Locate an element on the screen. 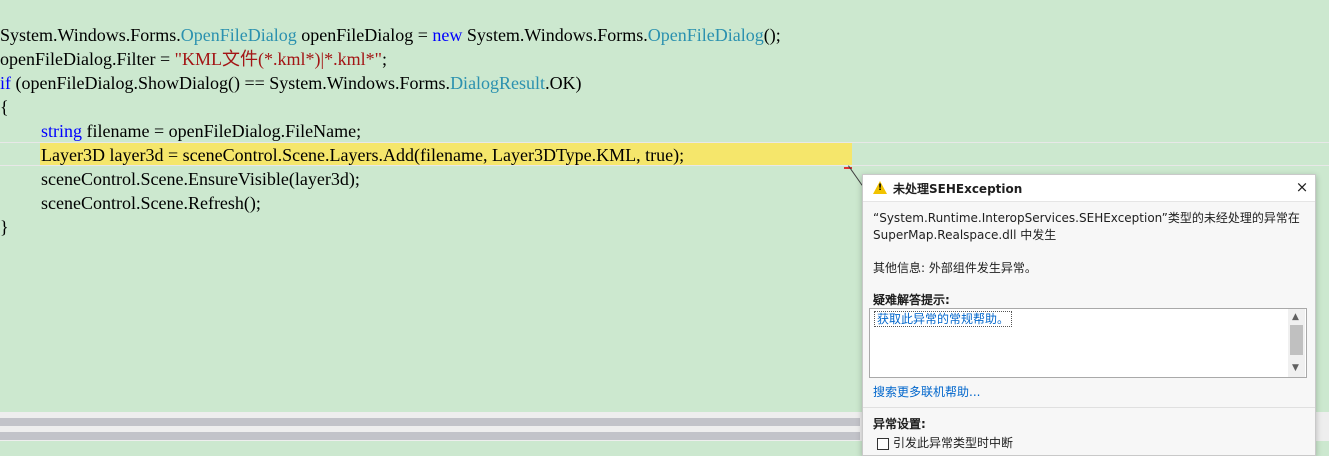  close-icon: × is located at coordinates (1302, 187).